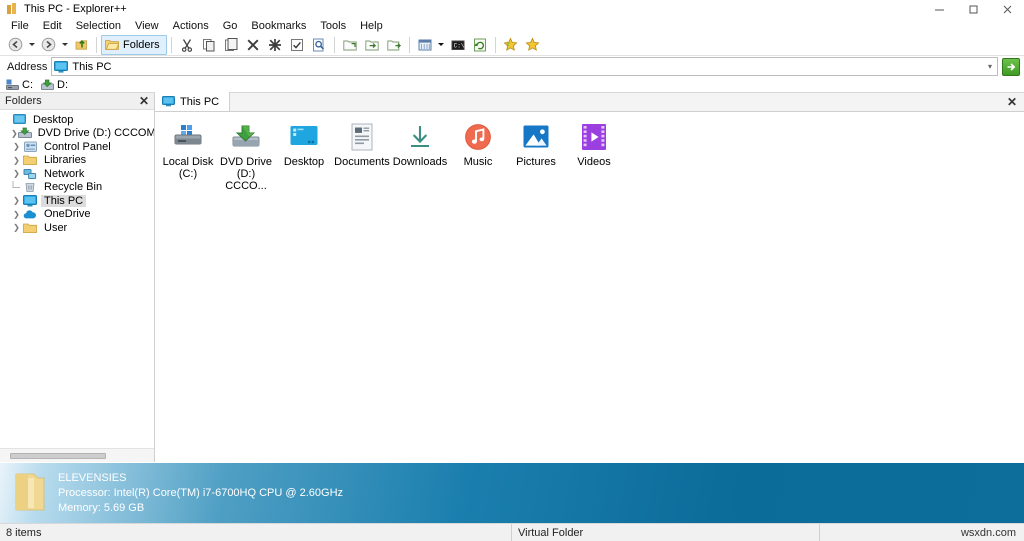 The image size is (1024, 541). What do you see at coordinates (77, 120) in the screenshot?
I see `tree-item-desktop: Desktop` at bounding box center [77, 120].